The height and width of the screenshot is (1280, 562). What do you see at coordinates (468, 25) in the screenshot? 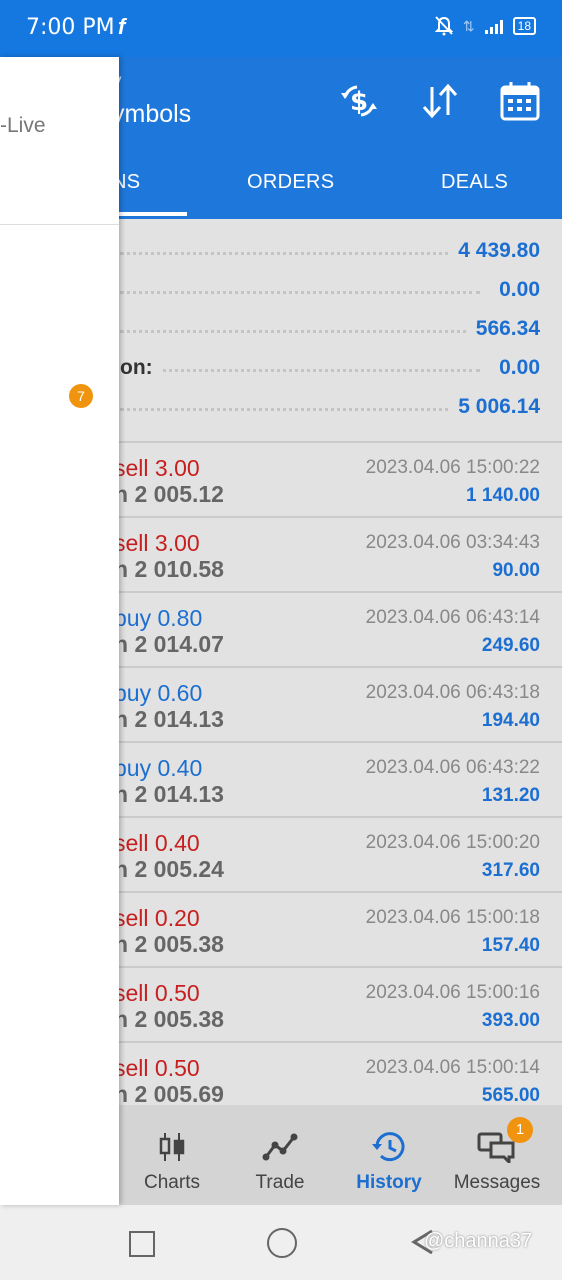
I see `data-arrows-icon: ⇅` at bounding box center [468, 25].